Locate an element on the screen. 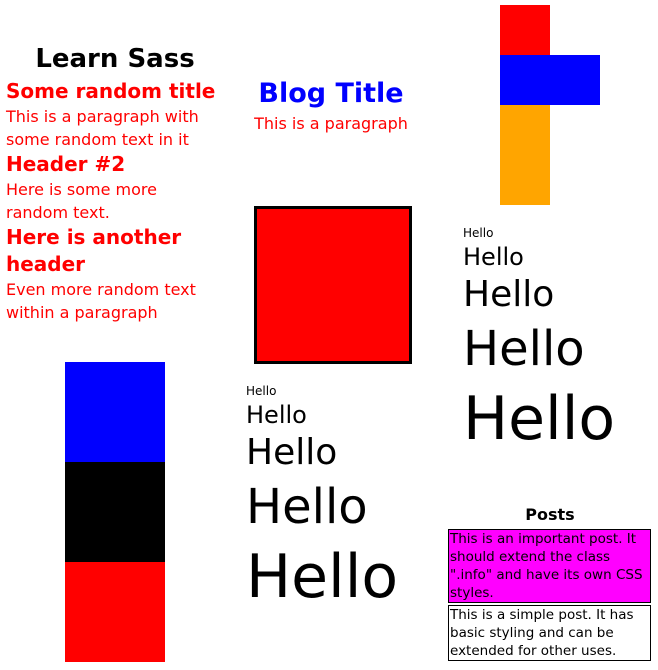  post-title-2: Header #2 is located at coordinates (66, 164).